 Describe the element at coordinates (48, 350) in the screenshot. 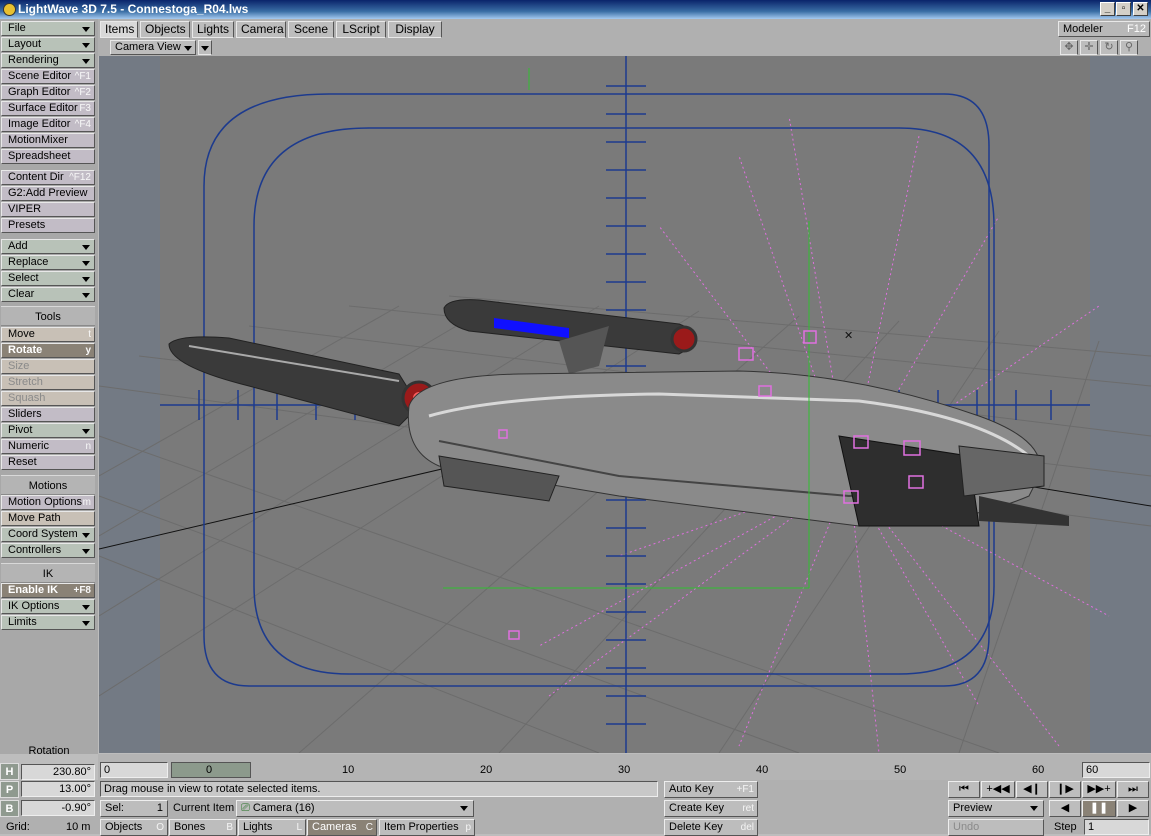

I see `rotate-button: Rotate y` at that location.